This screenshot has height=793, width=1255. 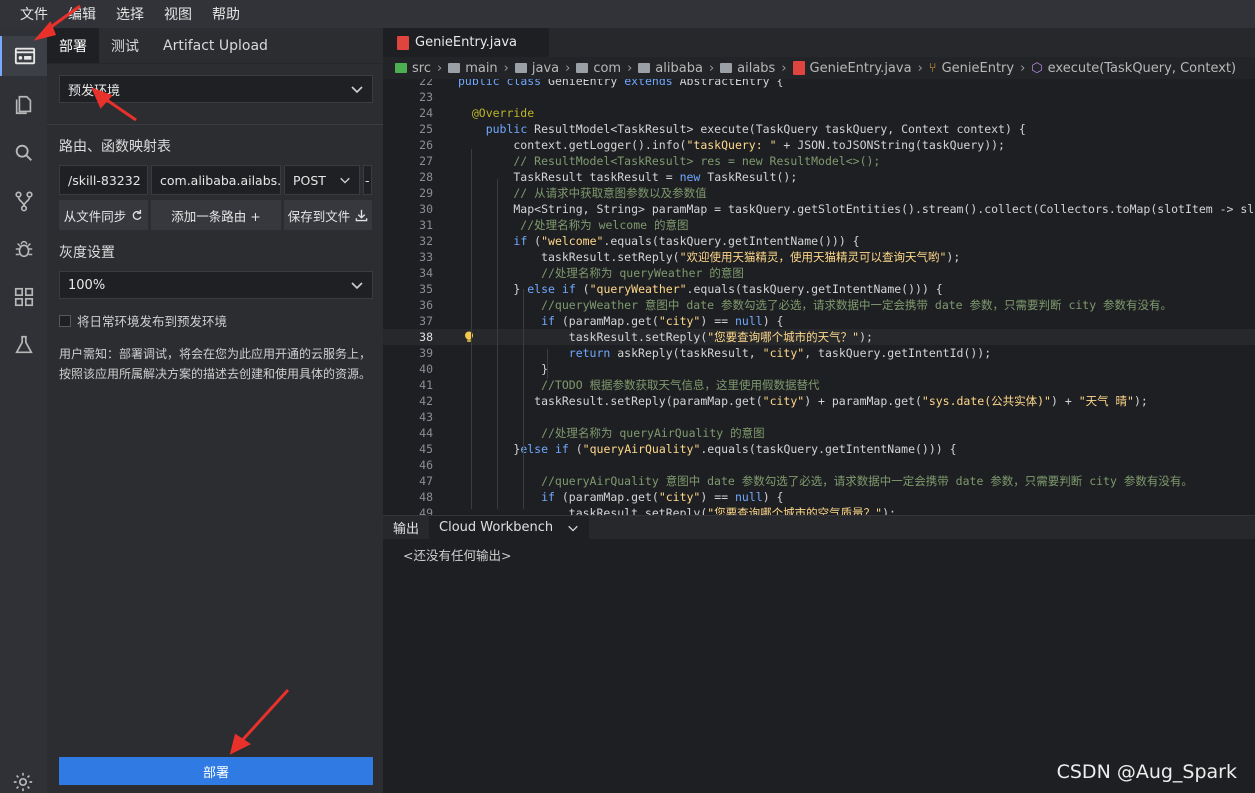 What do you see at coordinates (23, 56) in the screenshot?
I see `deploy-icon` at bounding box center [23, 56].